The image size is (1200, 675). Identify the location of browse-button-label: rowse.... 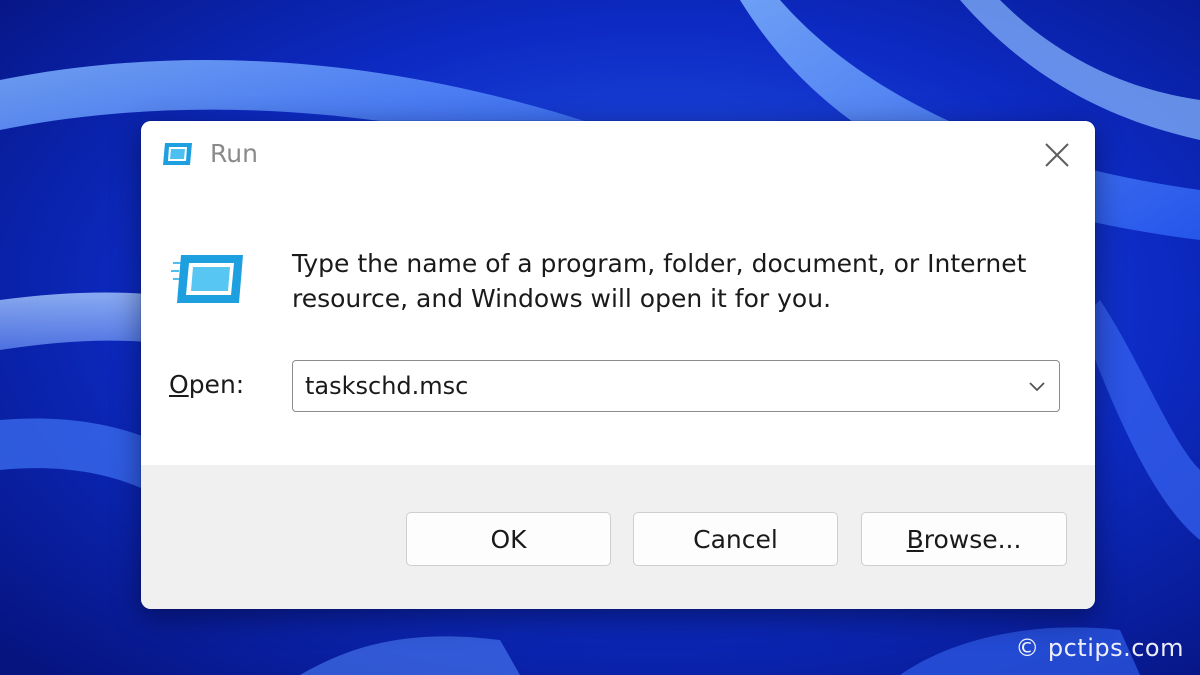
(972, 539).